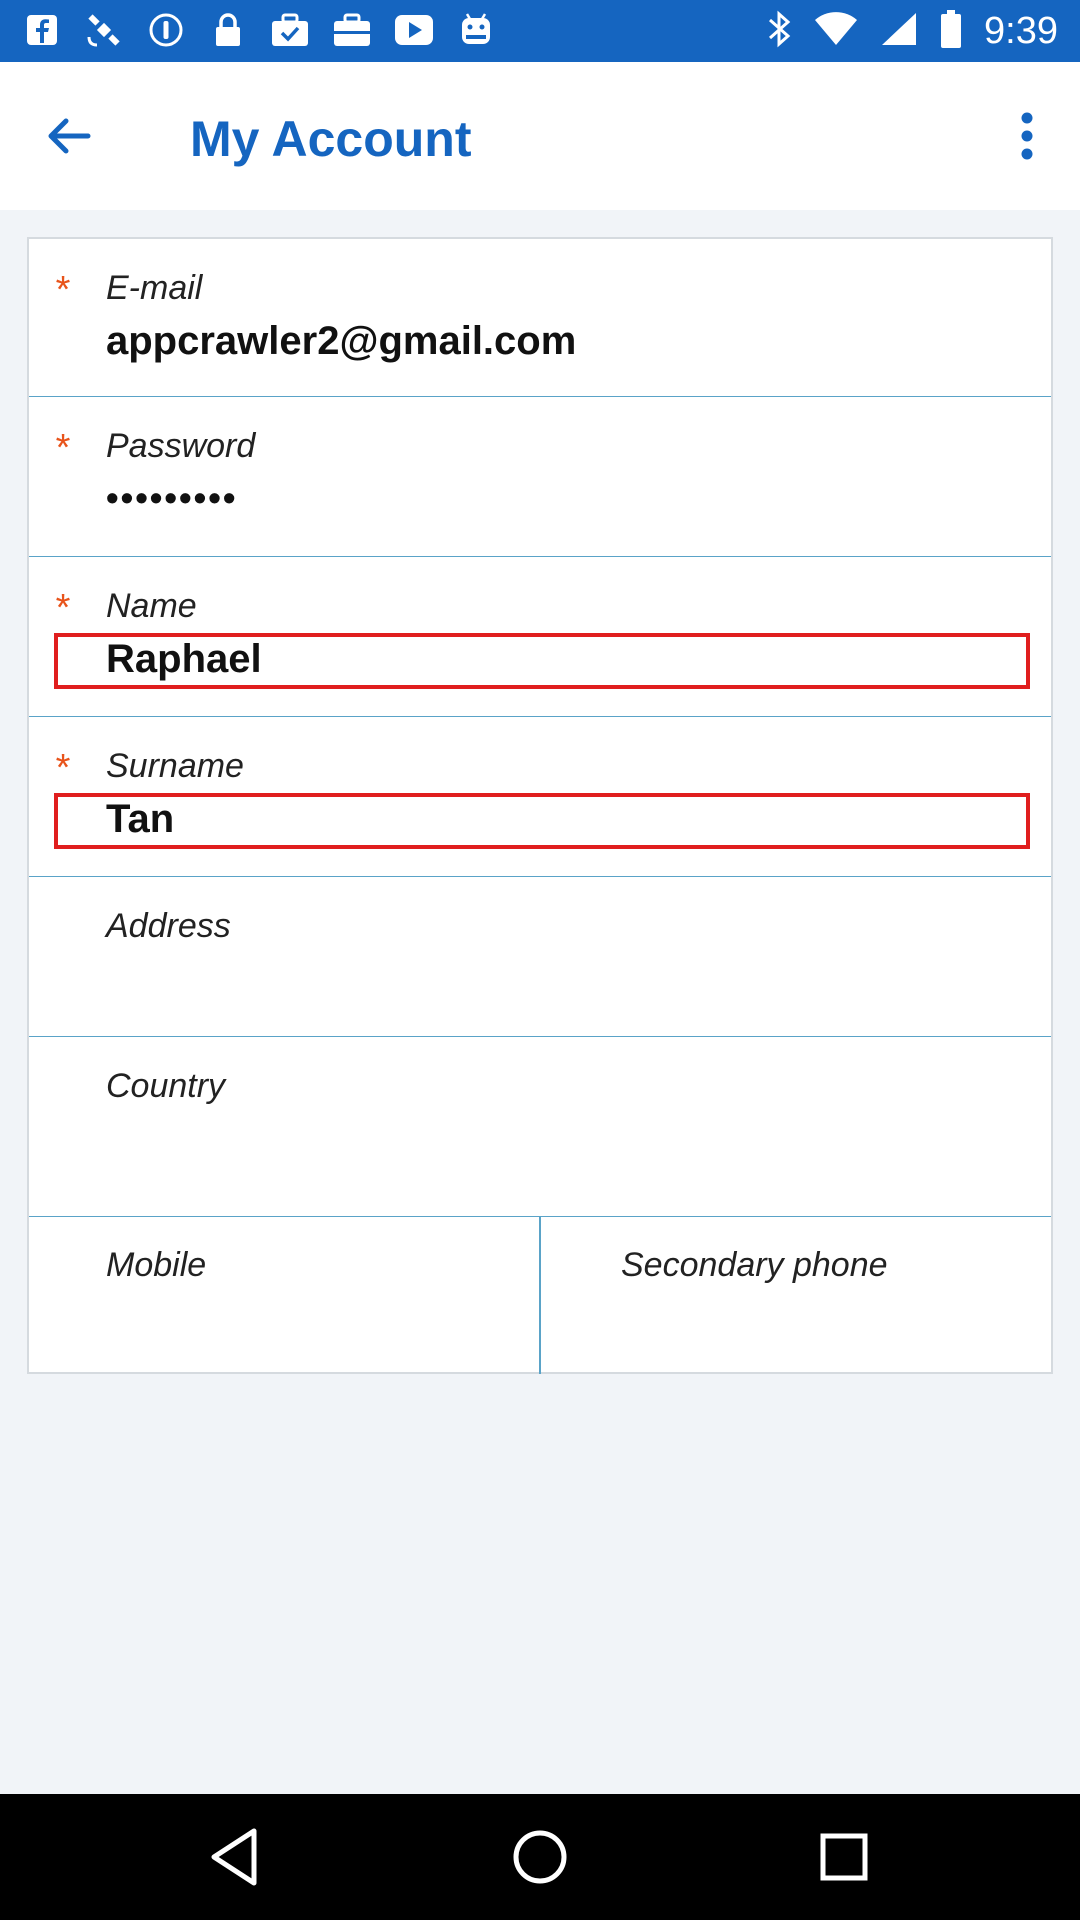 Image resolution: width=1080 pixels, height=1920 pixels. What do you see at coordinates (836, 31) in the screenshot?
I see `wifi-icon` at bounding box center [836, 31].